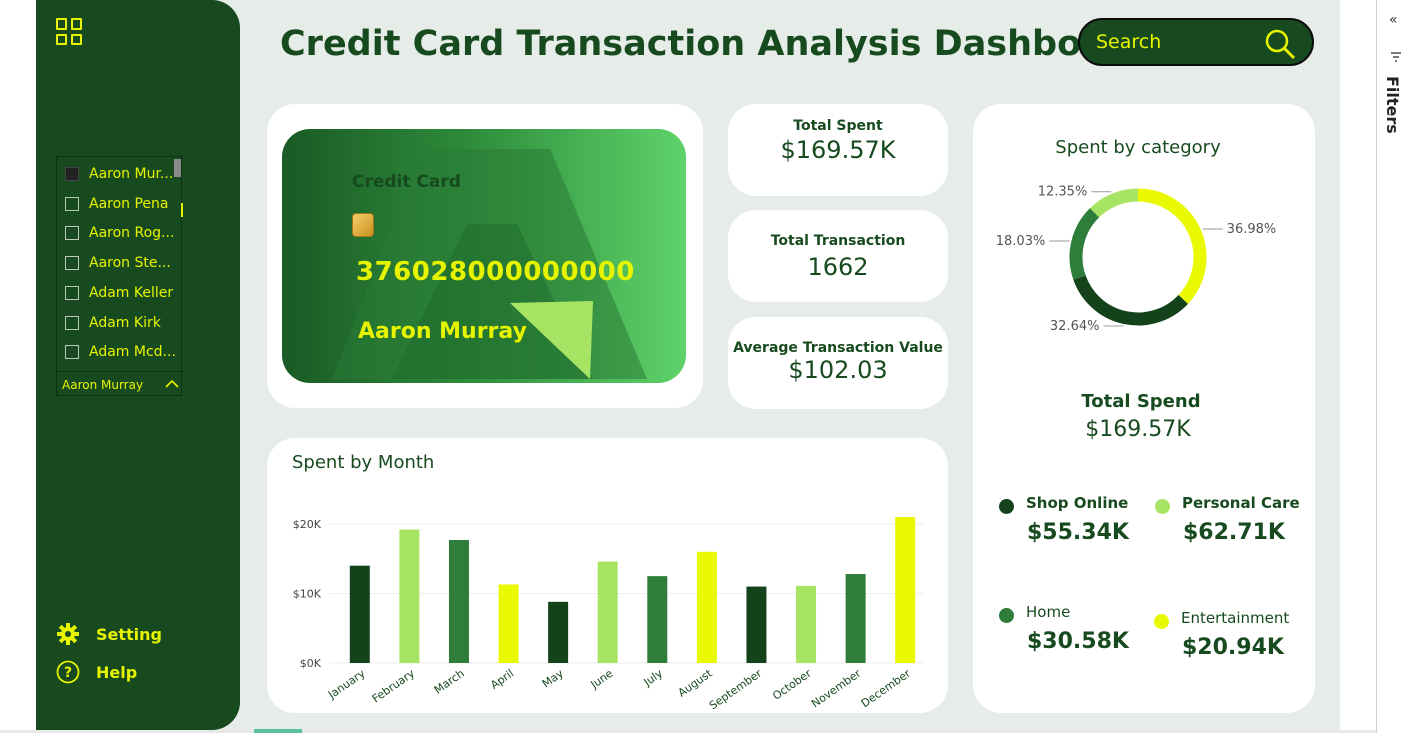 Image resolution: width=1415 pixels, height=733 pixels. Describe the element at coordinates (1395, 366) in the screenshot. I see `filters-pane: « Filters` at that location.